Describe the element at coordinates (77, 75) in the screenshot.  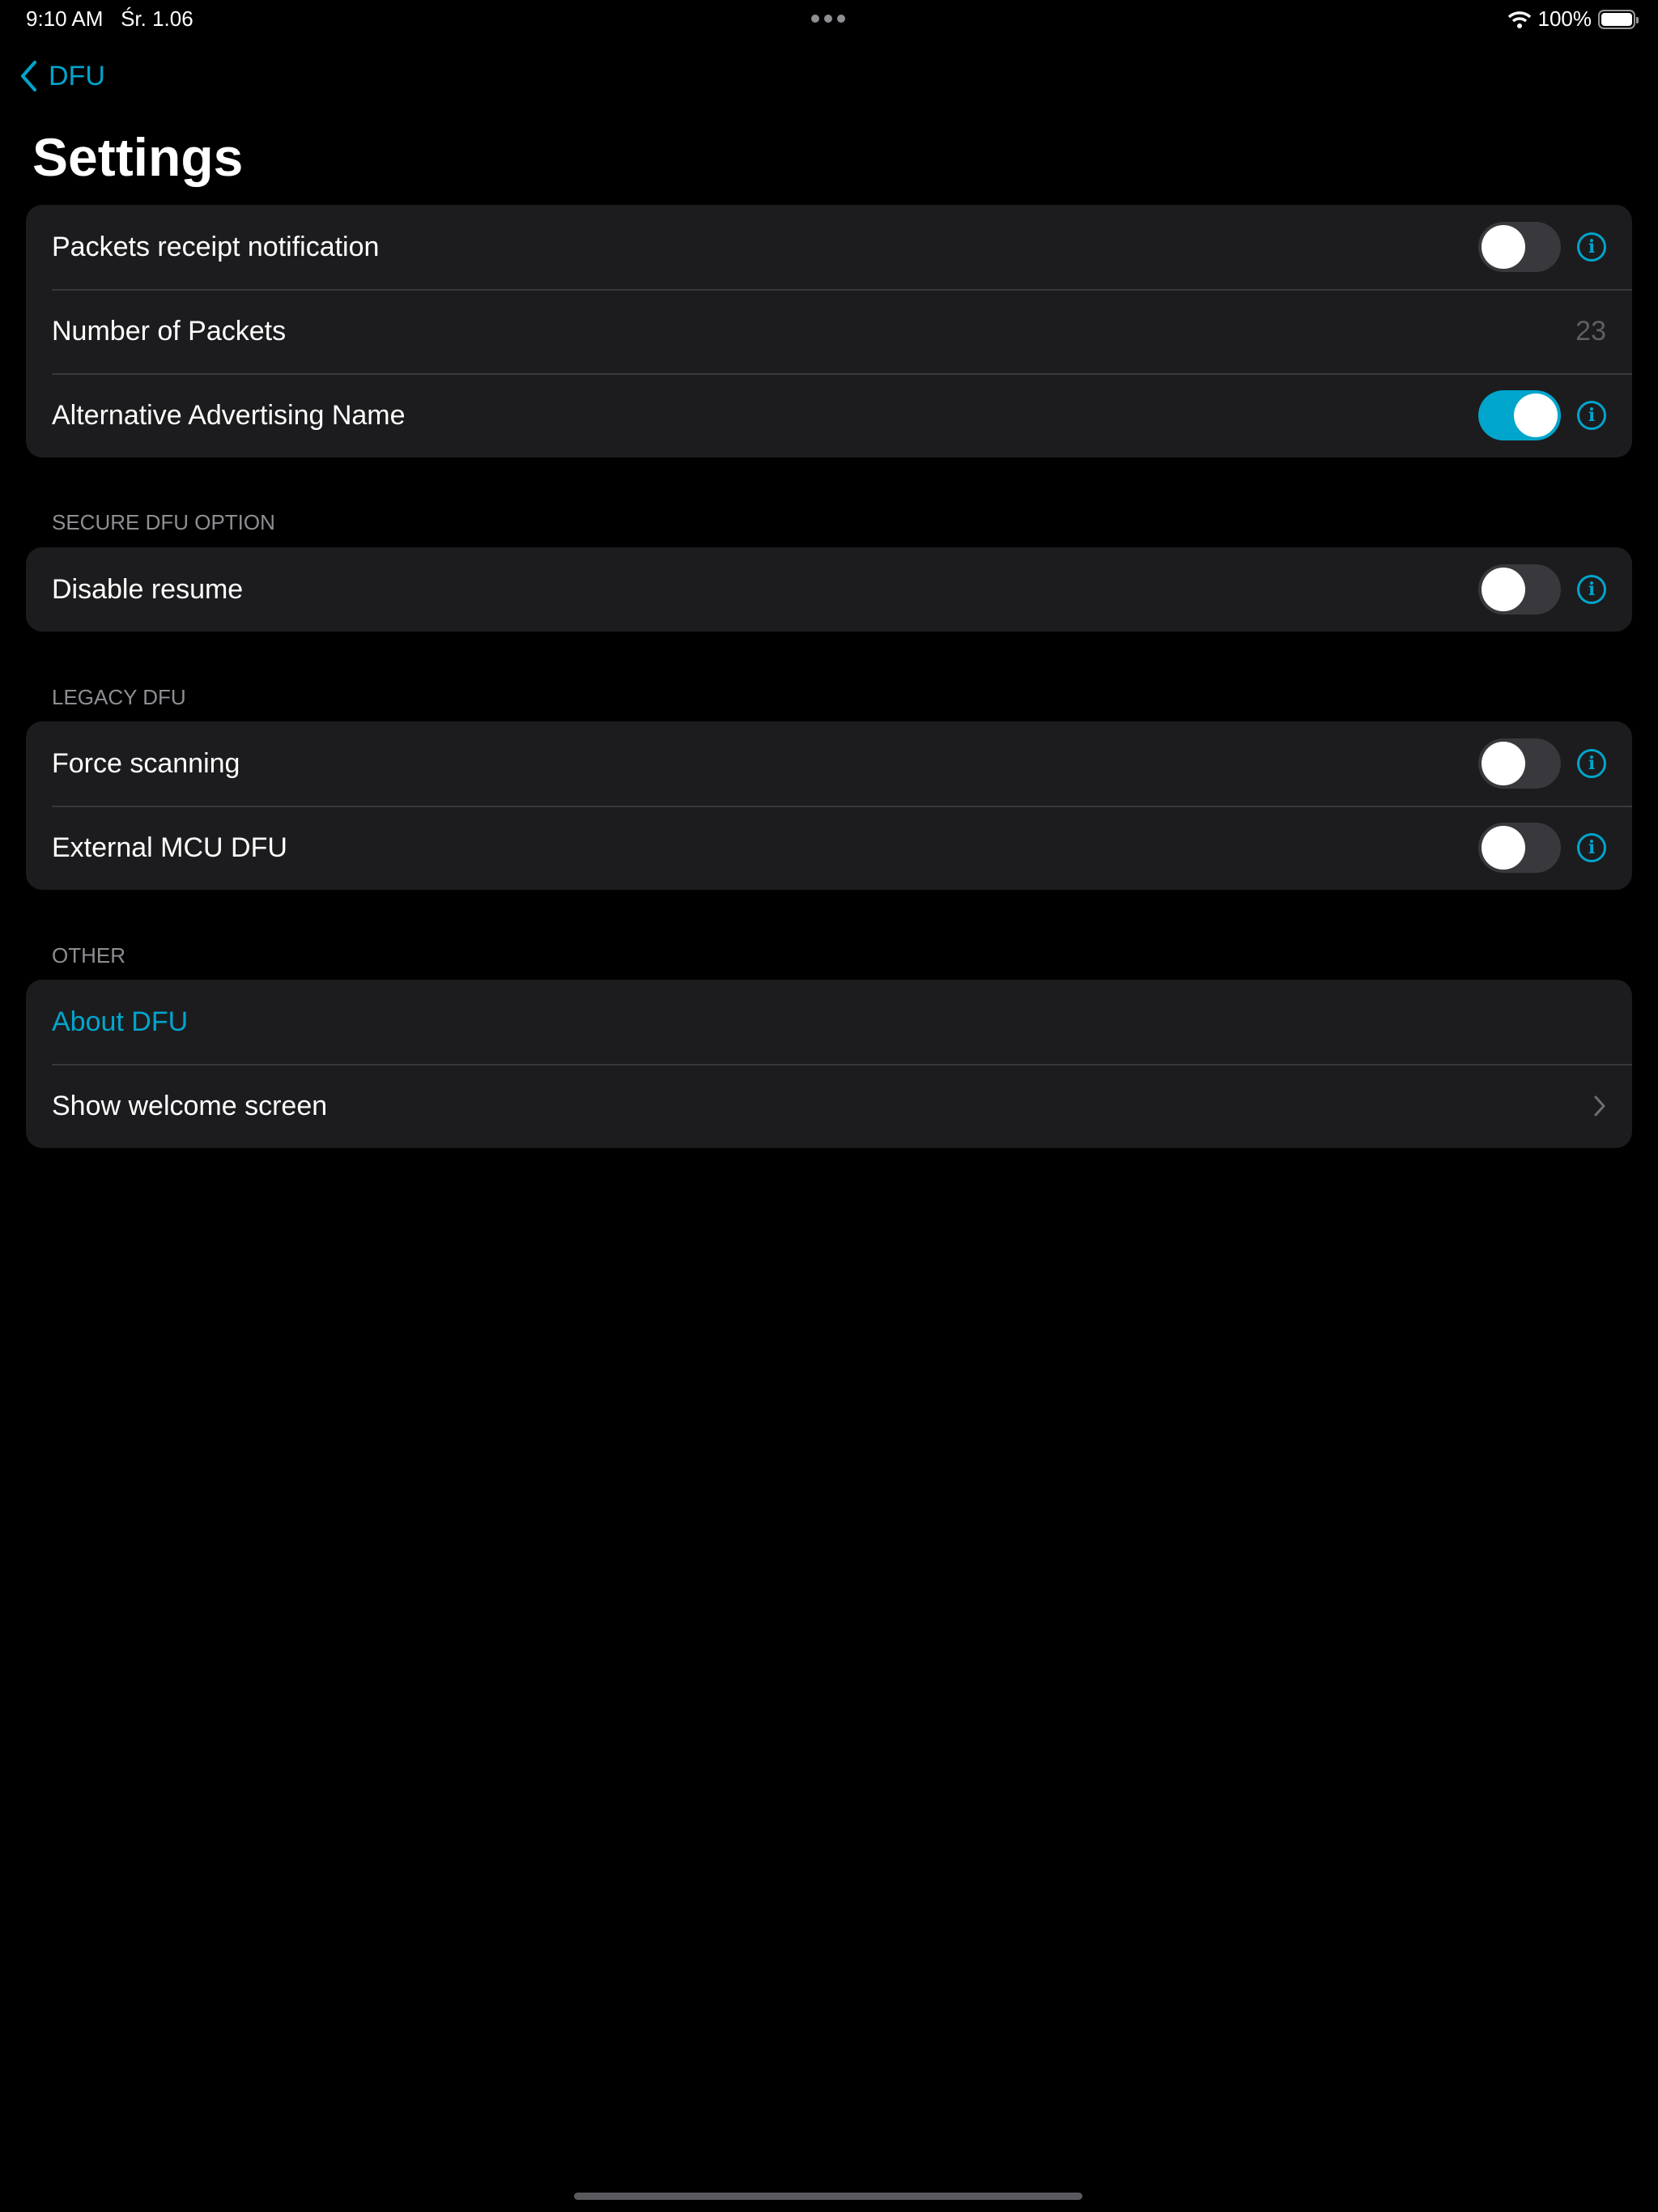
I see `back-label: DFU` at that location.